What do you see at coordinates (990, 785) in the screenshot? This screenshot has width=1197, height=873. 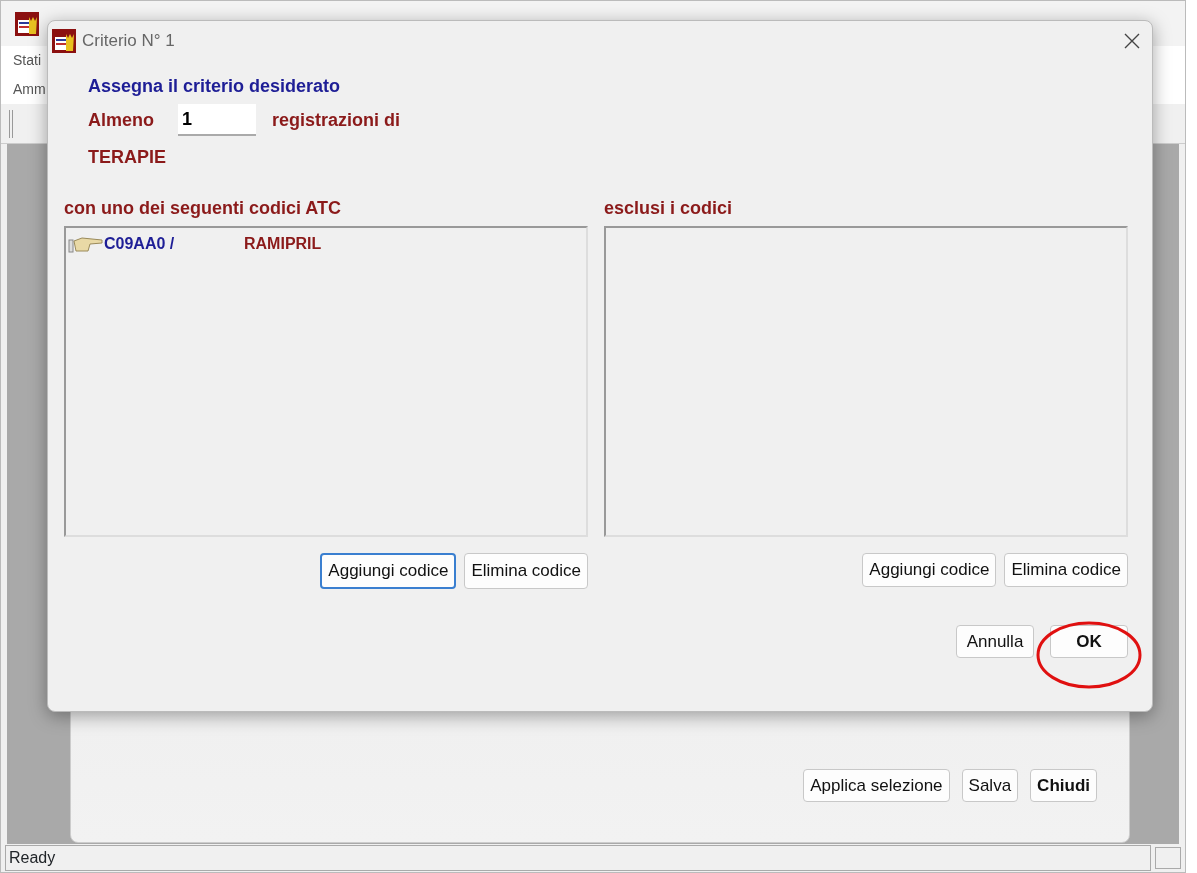 I see `window-button: Salva` at bounding box center [990, 785].